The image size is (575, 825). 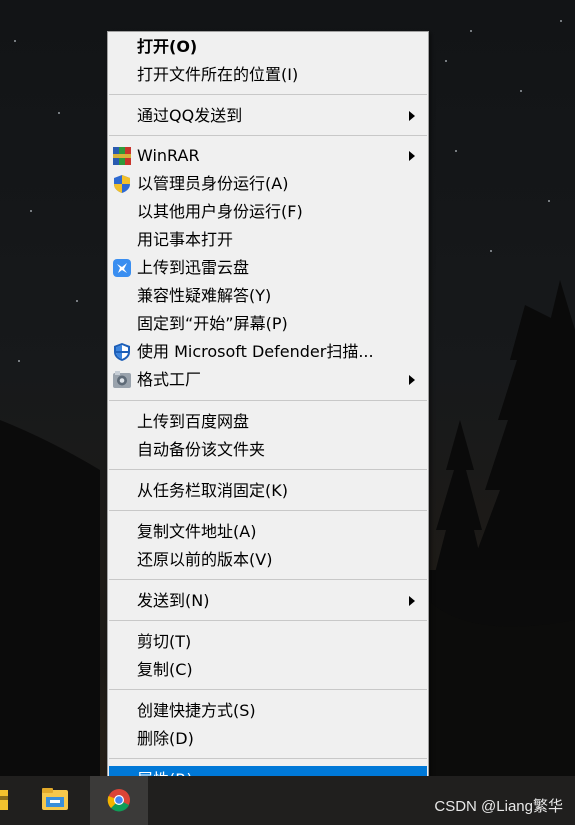 I want to click on menu-item-troubleshoot-compat: 兼容性疑难解答(Y), so click(x=268, y=296).